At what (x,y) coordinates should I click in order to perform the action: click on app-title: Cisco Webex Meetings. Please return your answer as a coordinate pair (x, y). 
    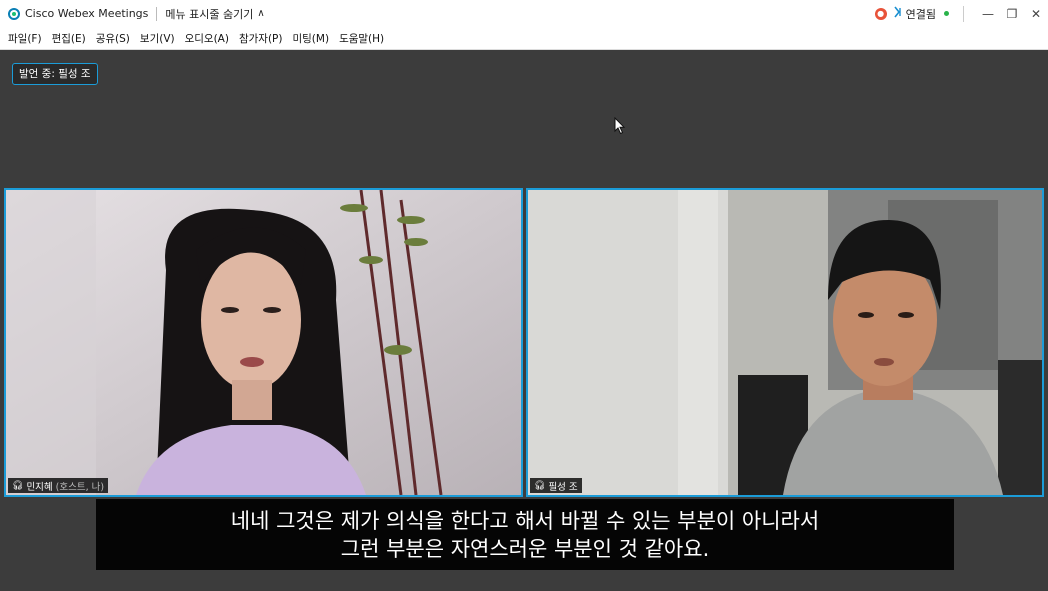
    Looking at the image, I should click on (87, 13).